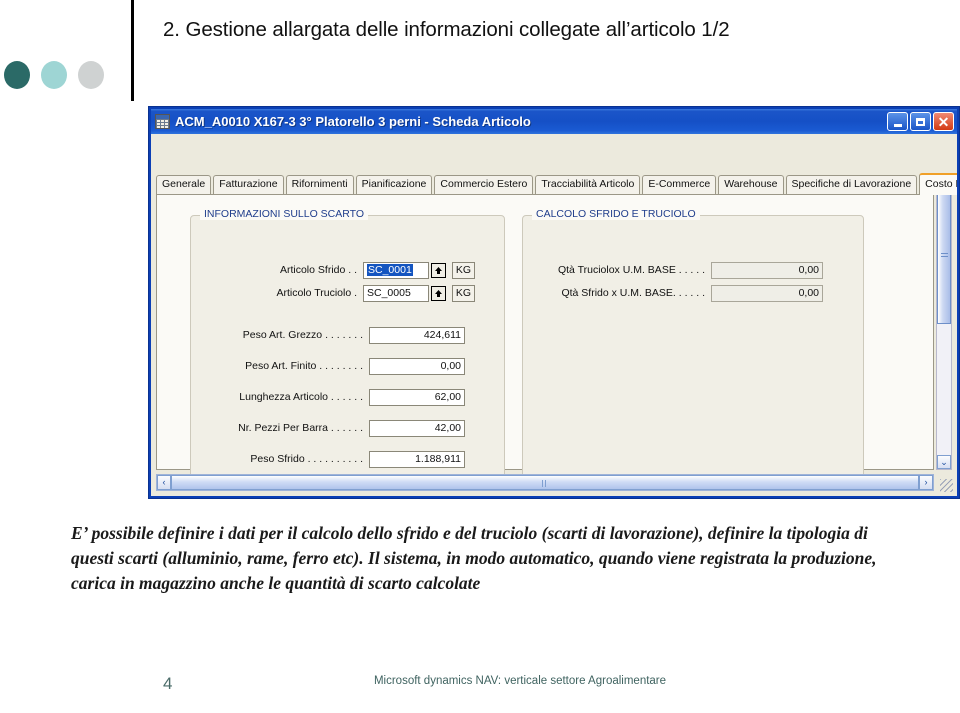 This screenshot has height=713, width=960. I want to click on horizontal-scroll-thumb, so click(545, 482).